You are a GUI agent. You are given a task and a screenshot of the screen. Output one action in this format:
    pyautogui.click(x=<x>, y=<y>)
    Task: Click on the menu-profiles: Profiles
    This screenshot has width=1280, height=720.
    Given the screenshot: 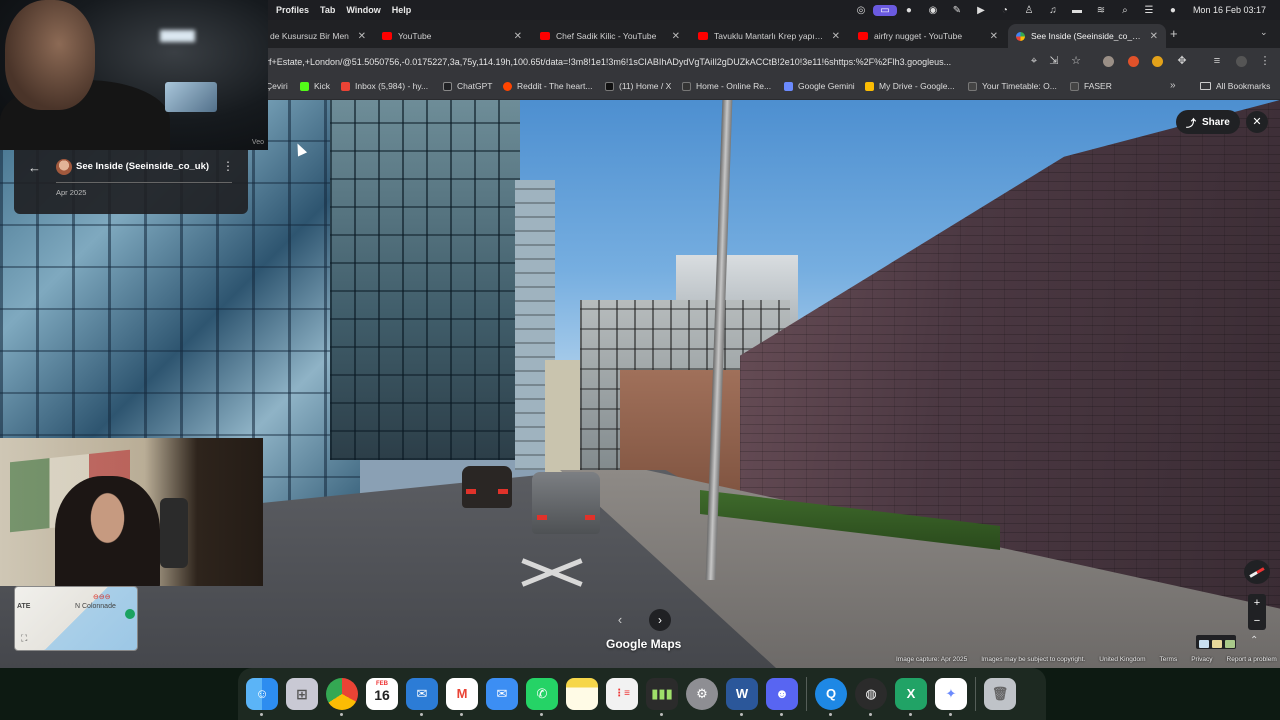 What is the action you would take?
    pyautogui.click(x=298, y=10)
    